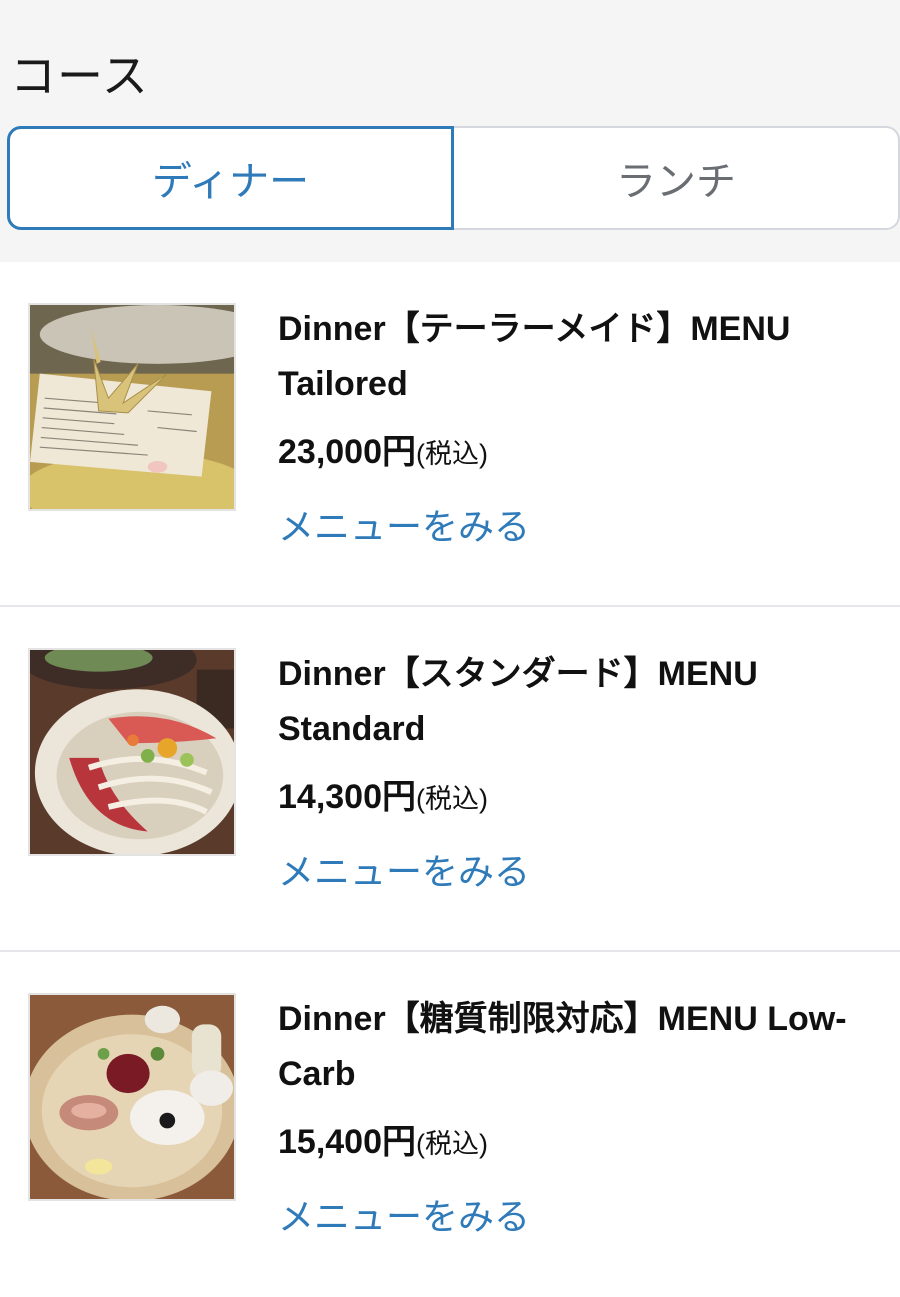 The width and height of the screenshot is (900, 1297). I want to click on tab-dinner: ディナー, so click(230, 178).